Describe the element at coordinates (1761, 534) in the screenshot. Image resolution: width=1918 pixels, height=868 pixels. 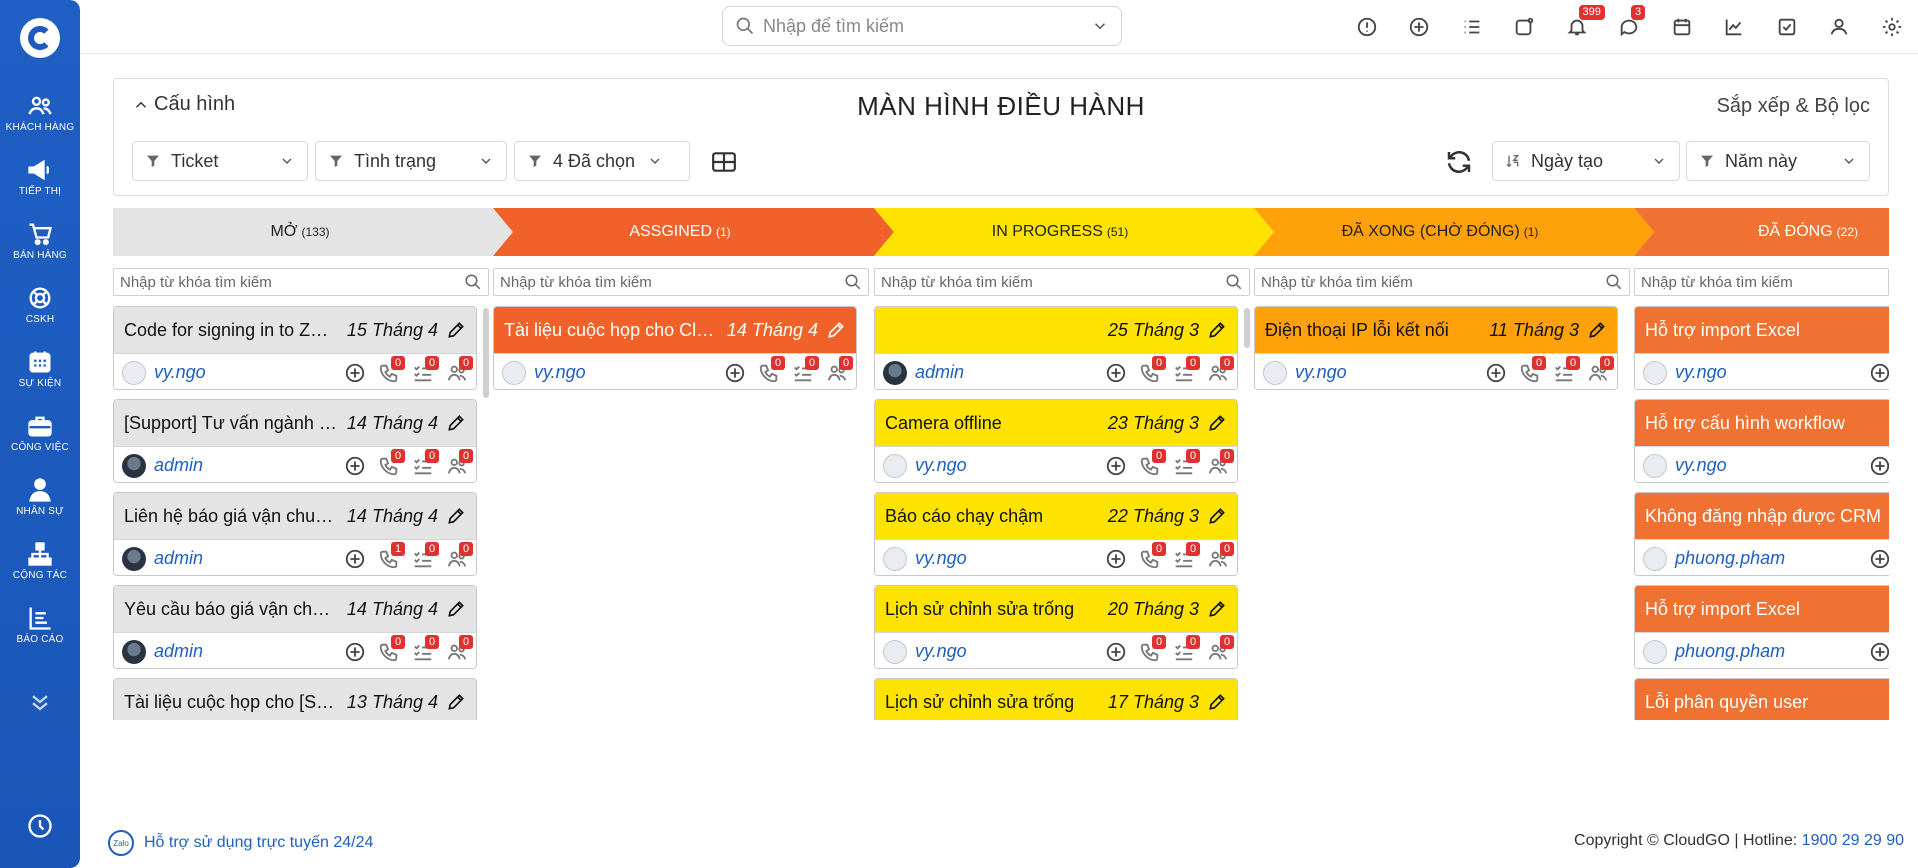
I see `ticket-card: Không đăng nhập được CRM16phuong.pham0` at that location.